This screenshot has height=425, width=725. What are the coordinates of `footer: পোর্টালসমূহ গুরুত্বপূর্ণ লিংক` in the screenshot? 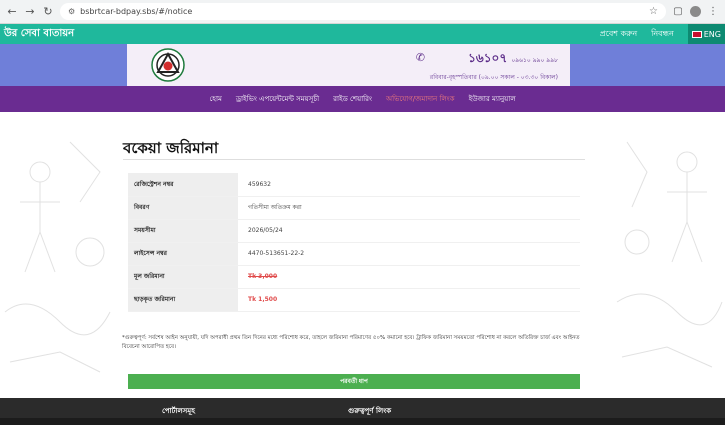 It's located at (362, 408).